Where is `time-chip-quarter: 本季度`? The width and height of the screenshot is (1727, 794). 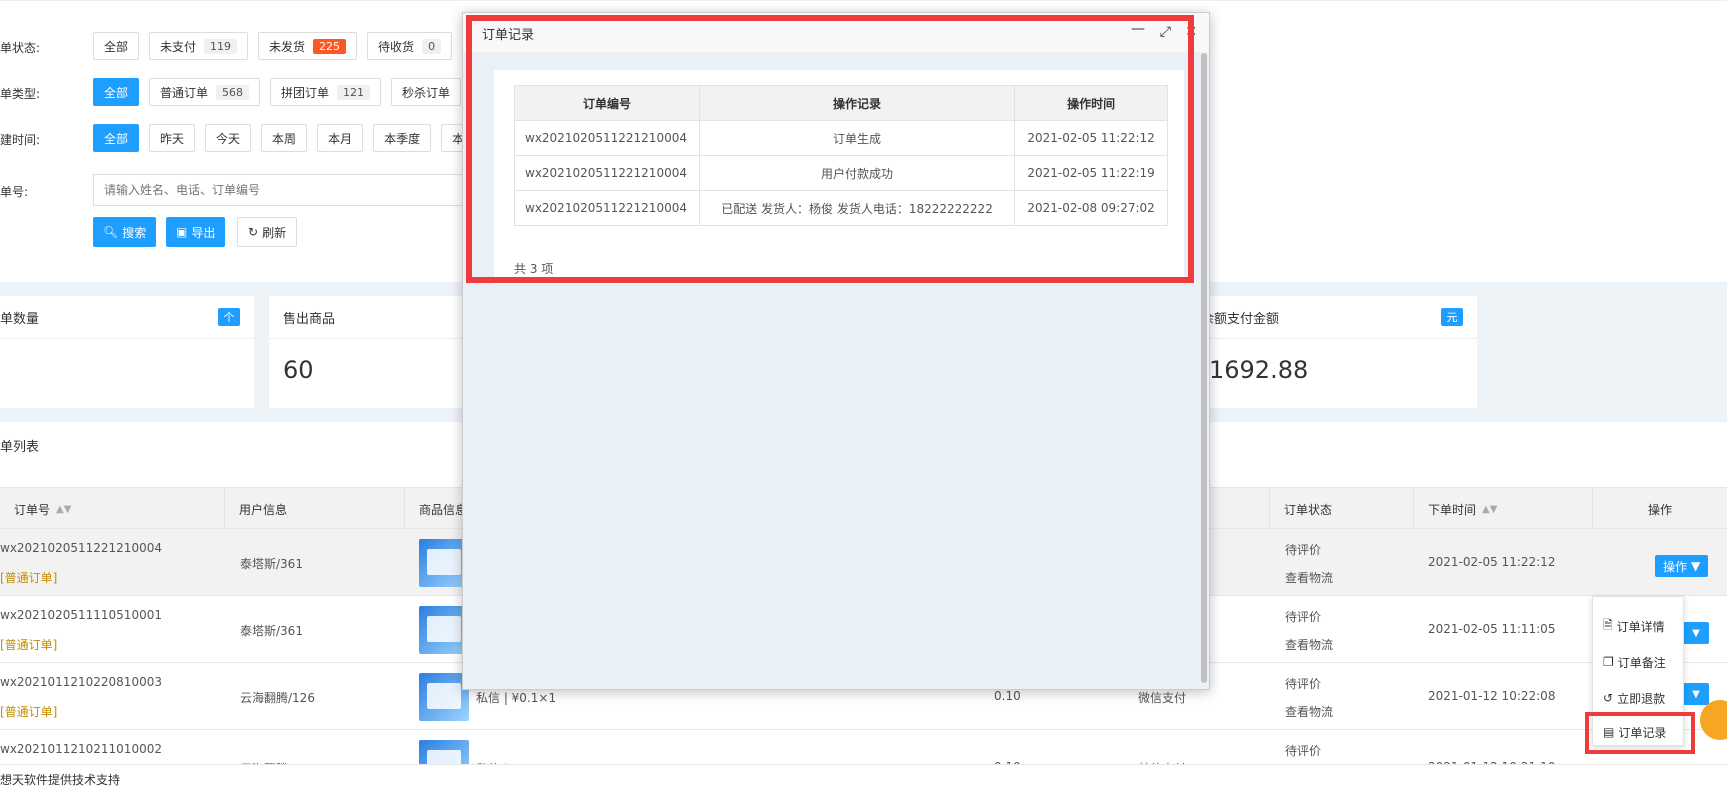
time-chip-quarter: 本季度 is located at coordinates (402, 138).